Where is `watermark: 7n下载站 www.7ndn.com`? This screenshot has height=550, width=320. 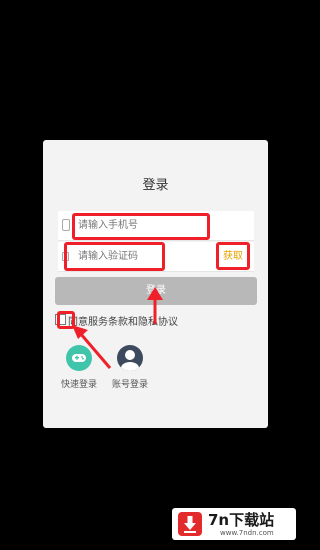 watermark: 7n下载站 www.7ndn.com is located at coordinates (234, 524).